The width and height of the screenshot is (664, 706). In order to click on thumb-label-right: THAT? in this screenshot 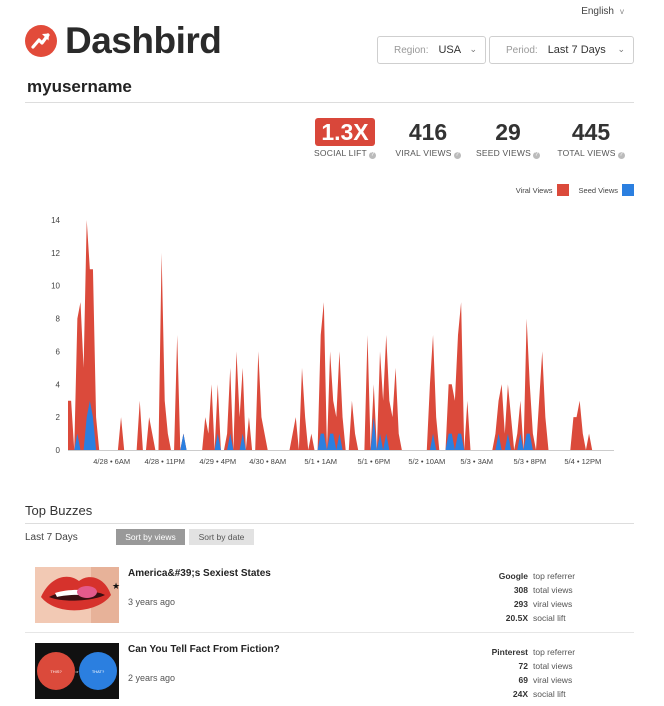, I will do `click(98, 671)`.